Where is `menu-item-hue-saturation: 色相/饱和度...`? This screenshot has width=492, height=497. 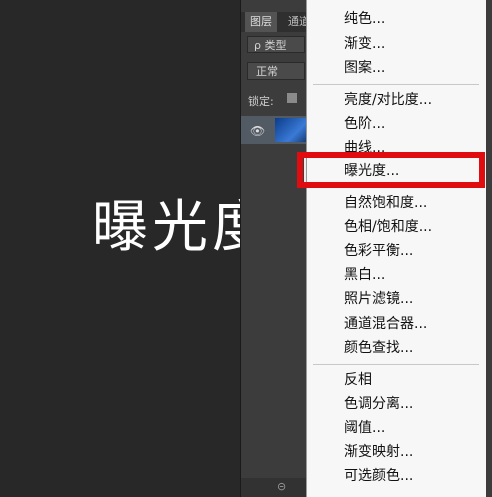
menu-item-hue-saturation: 色相/饱和度... is located at coordinates (388, 227).